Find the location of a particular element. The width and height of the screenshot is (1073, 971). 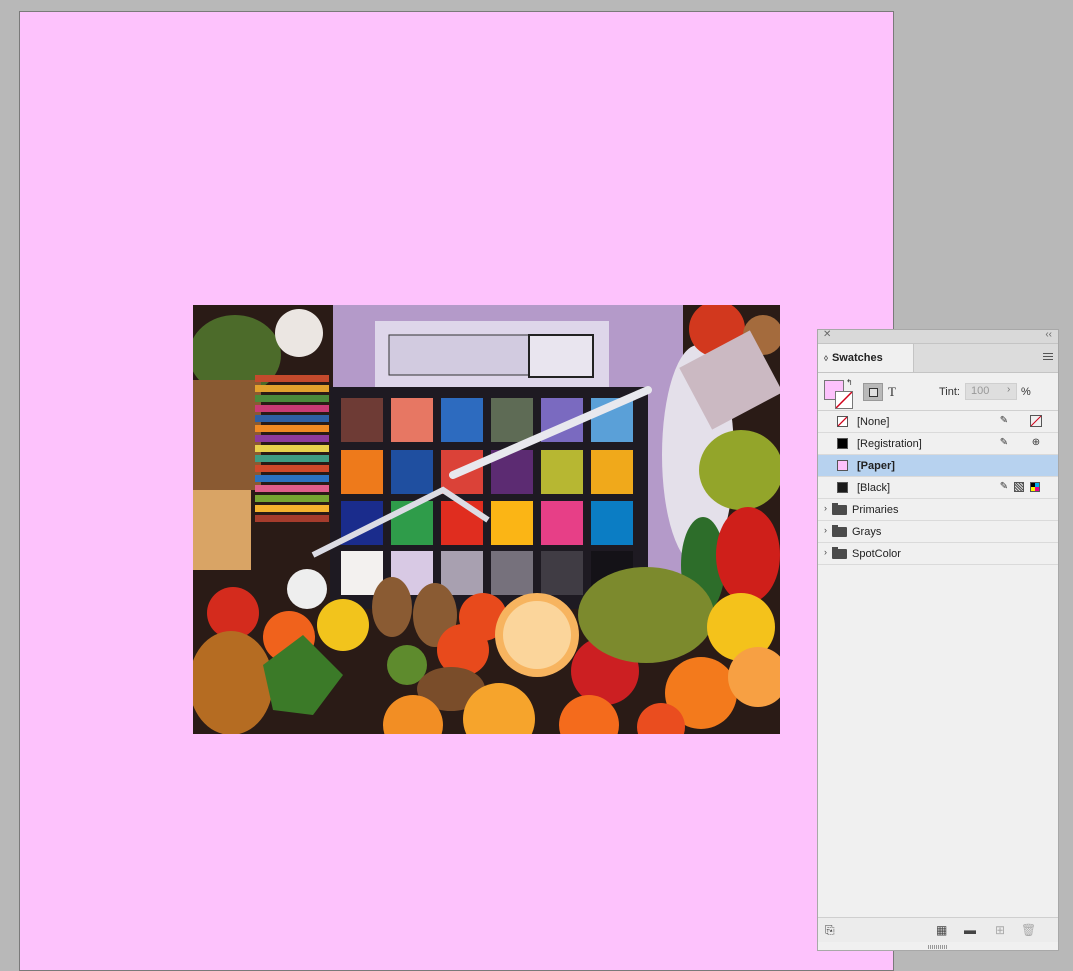

cmyk-icon is located at coordinates (1035, 487).